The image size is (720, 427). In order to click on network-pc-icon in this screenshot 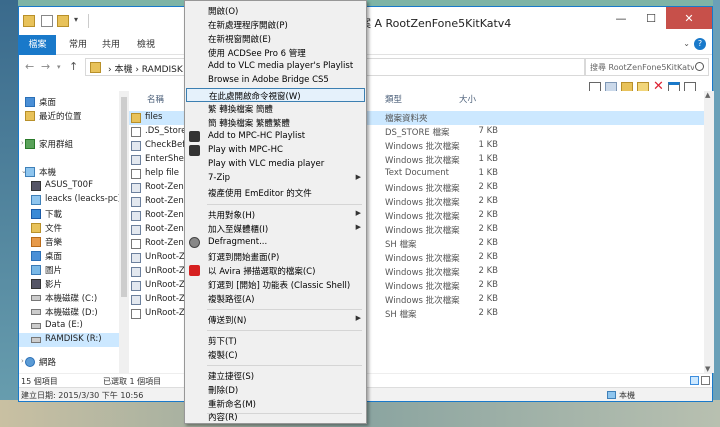, I will do `click(36, 200)`.